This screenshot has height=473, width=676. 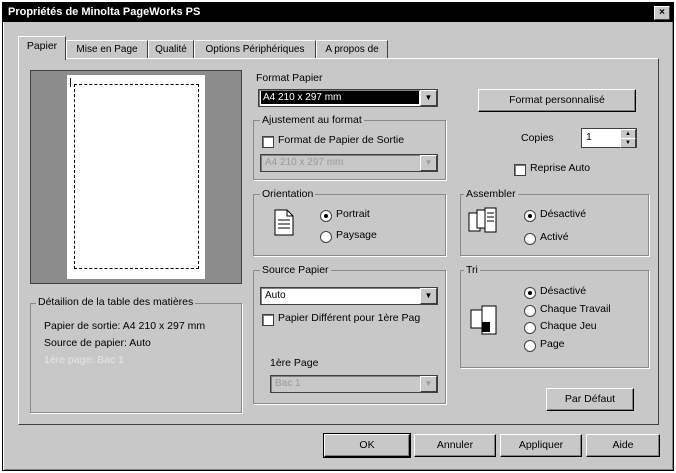 I want to click on details-line-paper: Papier de sortie: A4 210 x 297 mm, so click(x=125, y=326).